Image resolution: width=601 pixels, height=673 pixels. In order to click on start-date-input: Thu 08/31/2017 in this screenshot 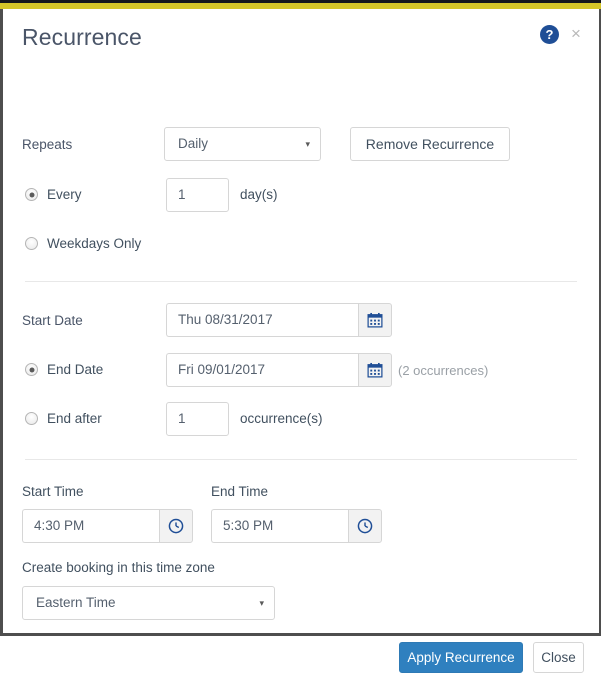, I will do `click(262, 320)`.